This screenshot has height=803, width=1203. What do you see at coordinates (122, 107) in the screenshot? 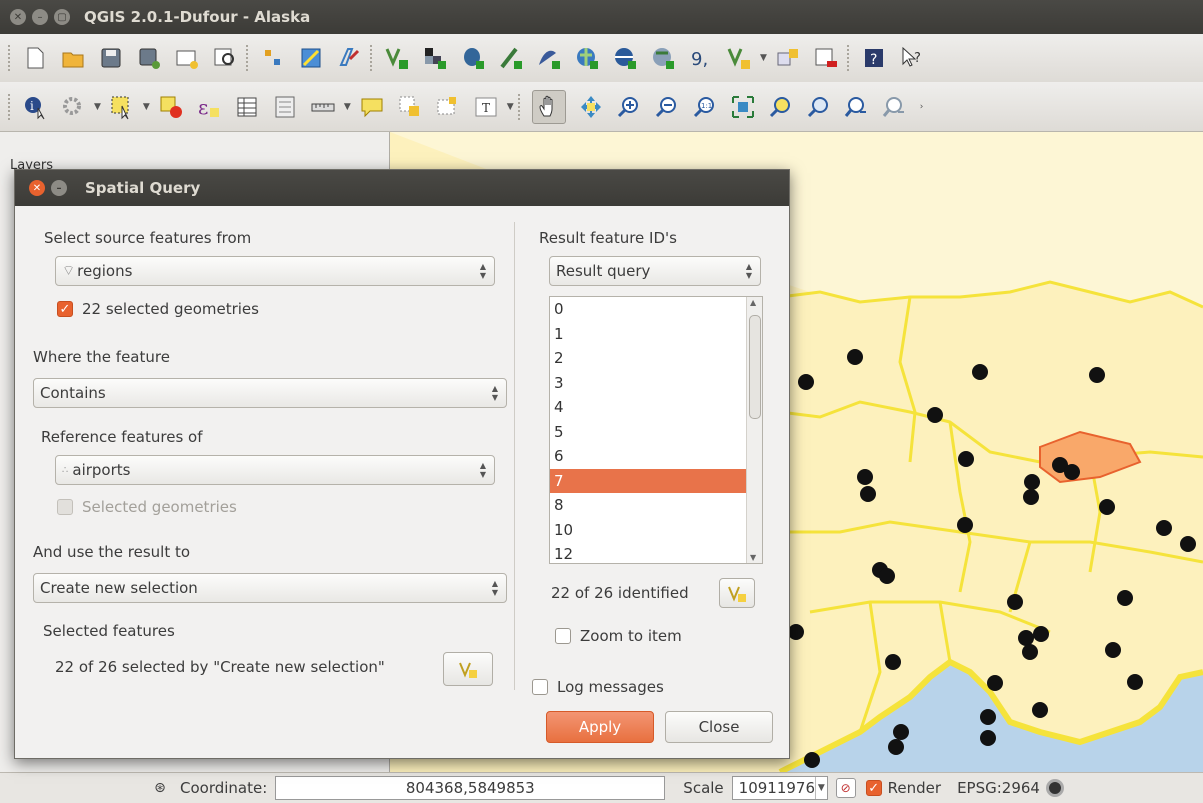
I see `select-features-icon` at bounding box center [122, 107].